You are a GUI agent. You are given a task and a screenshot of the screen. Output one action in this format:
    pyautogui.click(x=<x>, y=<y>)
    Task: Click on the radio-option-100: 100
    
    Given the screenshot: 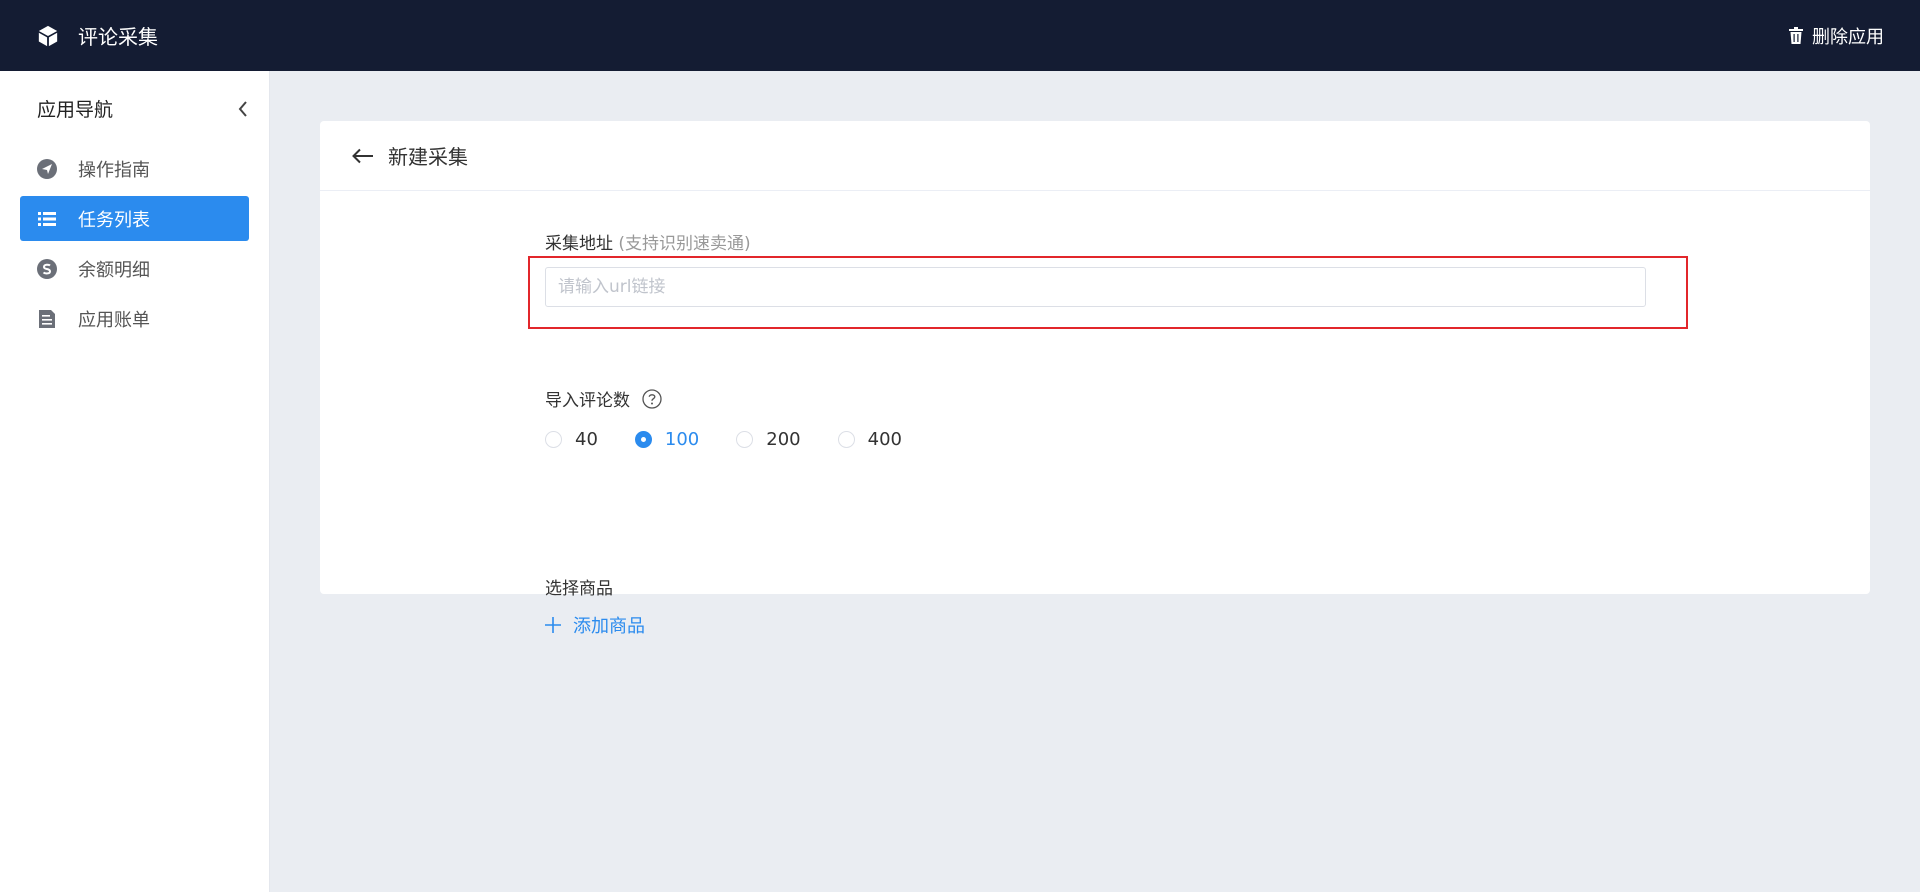 What is the action you would take?
    pyautogui.click(x=667, y=439)
    